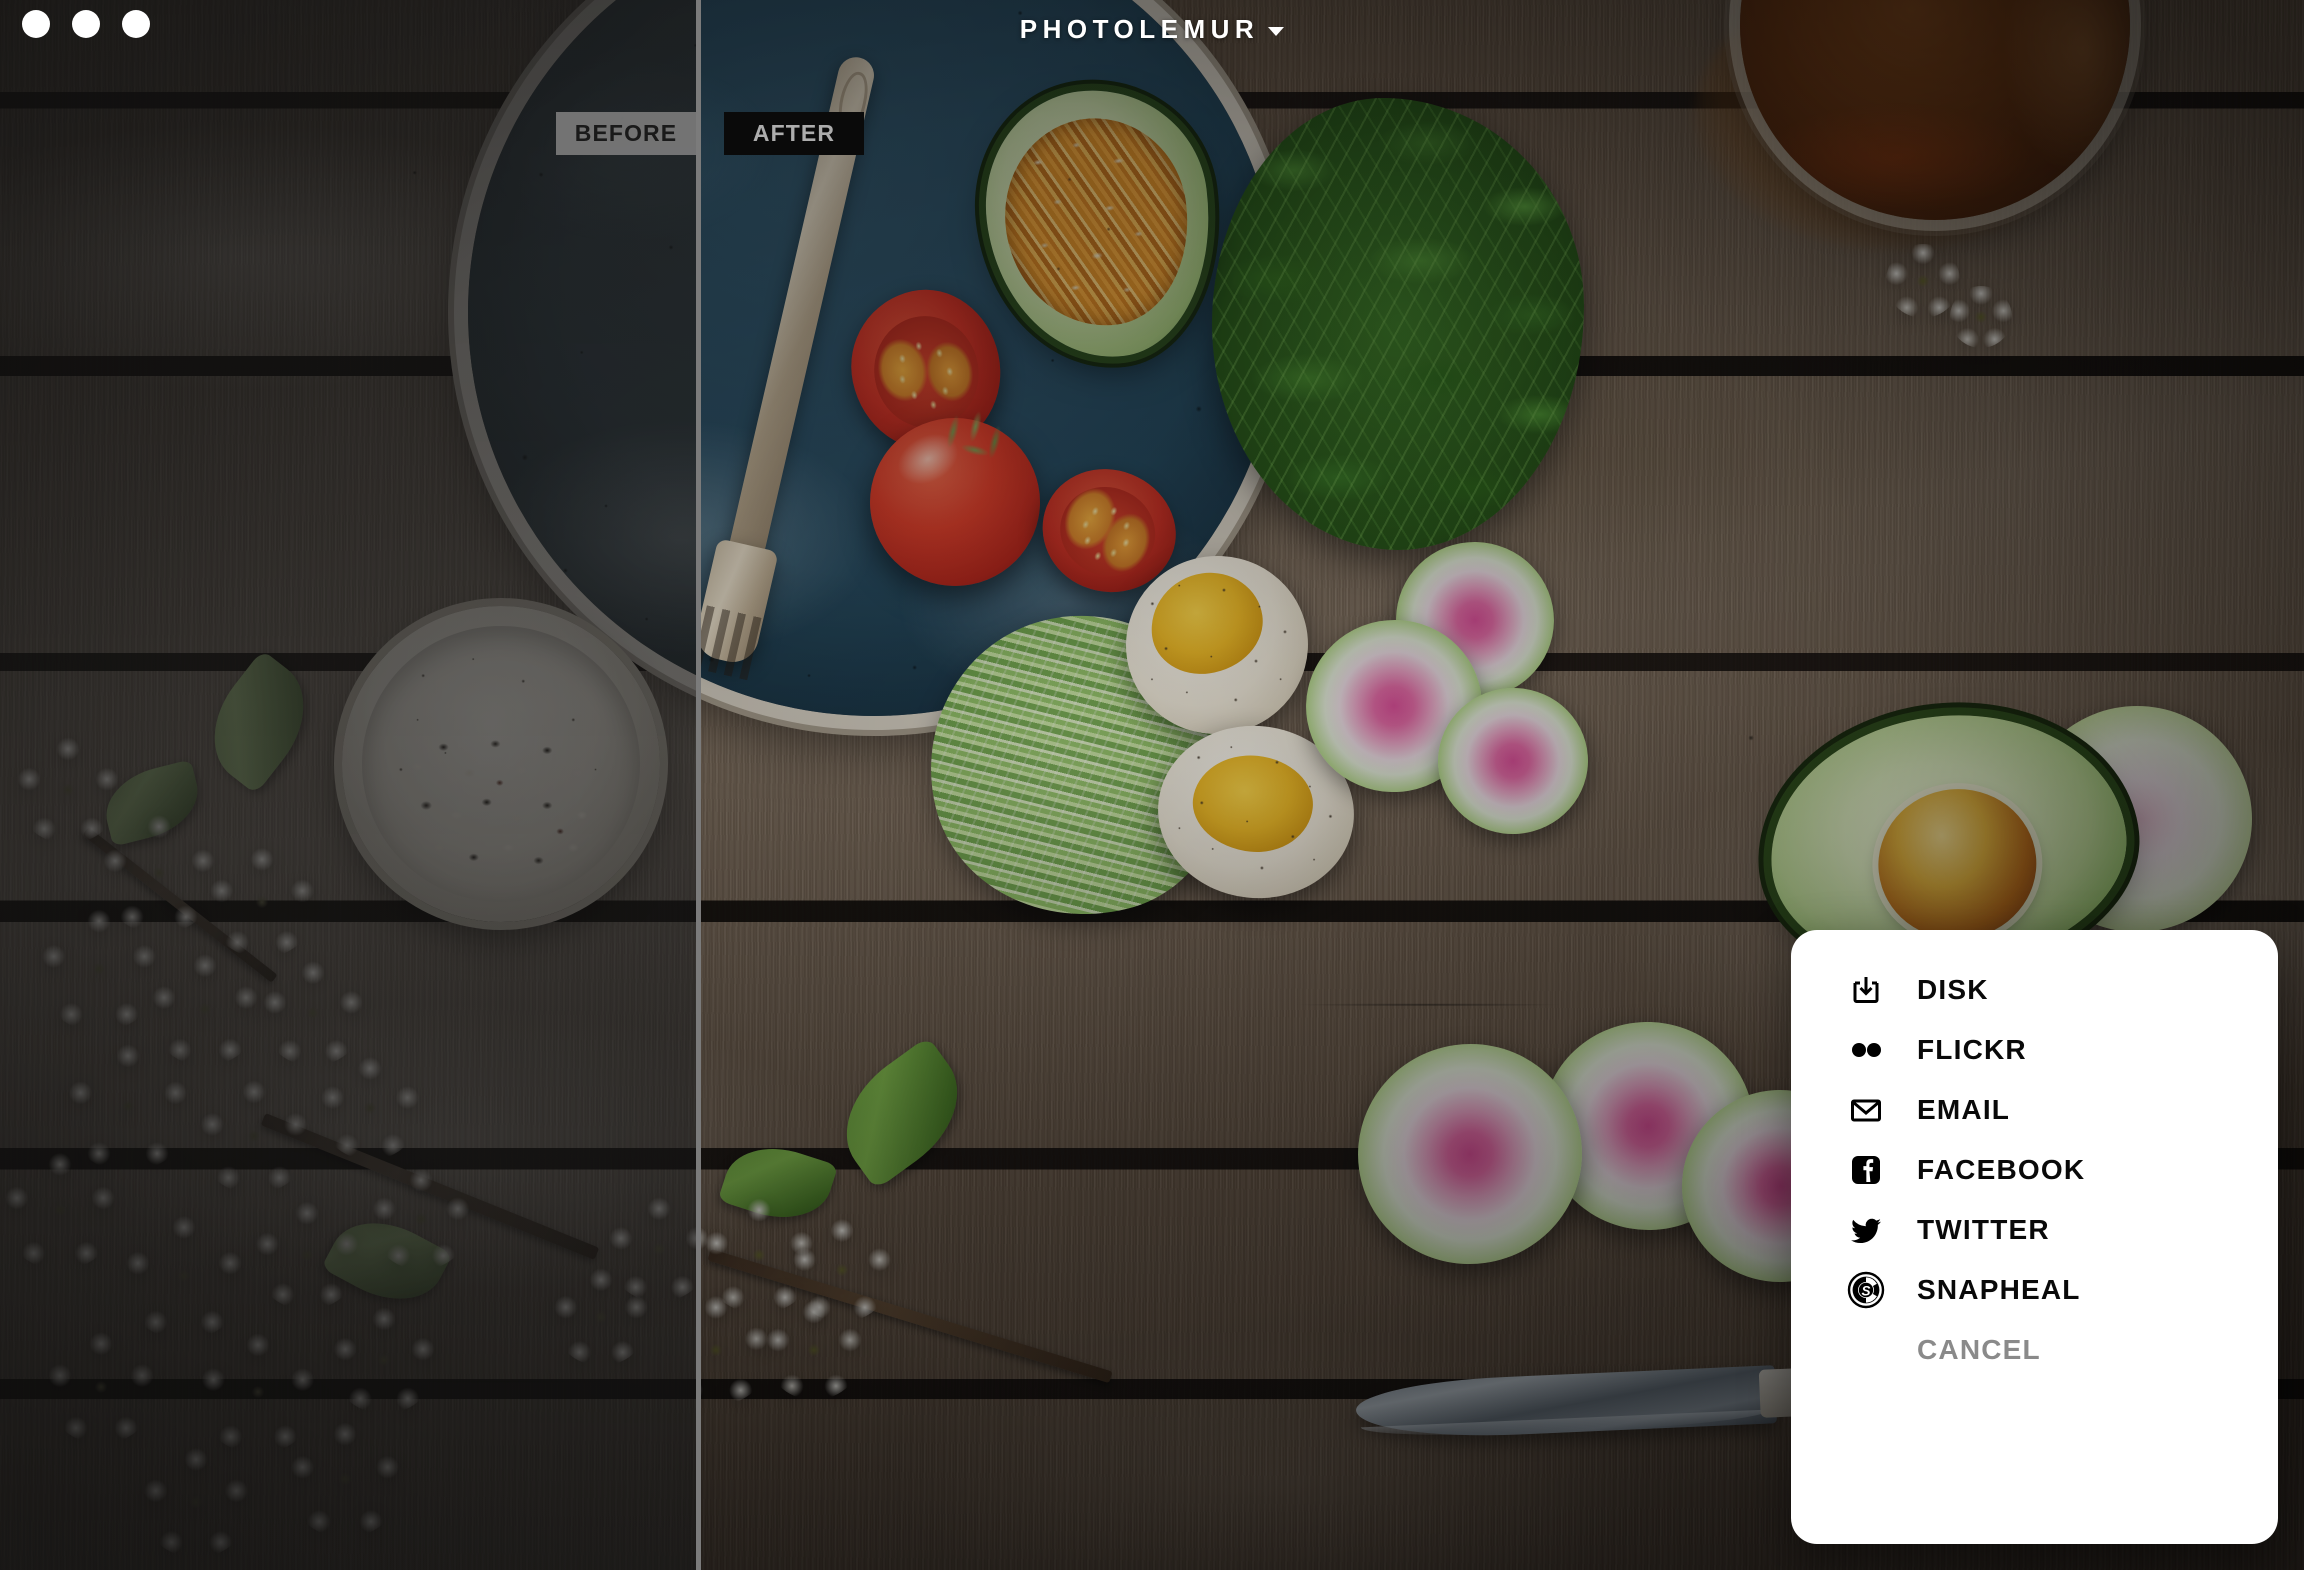 This screenshot has height=1570, width=2304. Describe the element at coordinates (1866, 1050) in the screenshot. I see `flickr-dots-icon` at that location.